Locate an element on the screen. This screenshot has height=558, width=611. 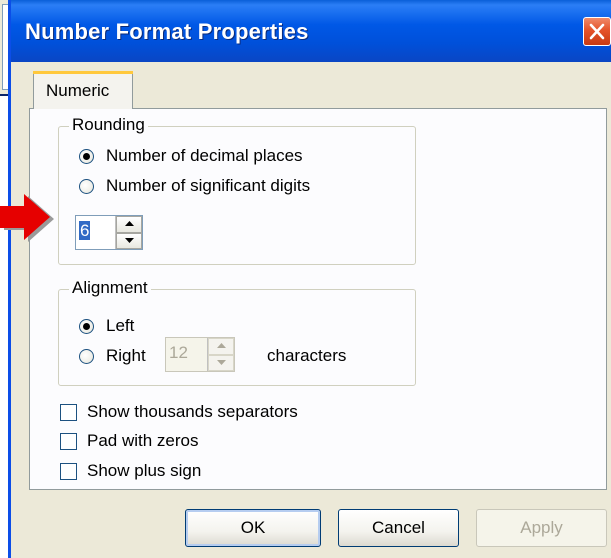
checkbox-pad-zeros-label: Pad with zeros is located at coordinates (143, 440).